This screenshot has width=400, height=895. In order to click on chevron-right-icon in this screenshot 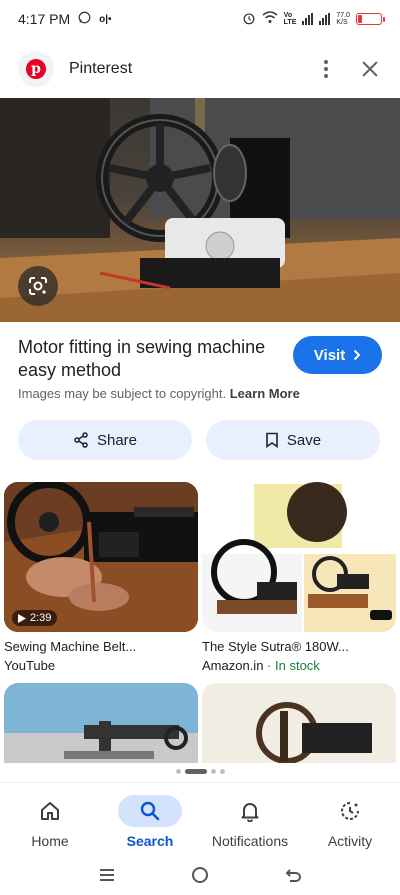, I will do `click(357, 355)`.